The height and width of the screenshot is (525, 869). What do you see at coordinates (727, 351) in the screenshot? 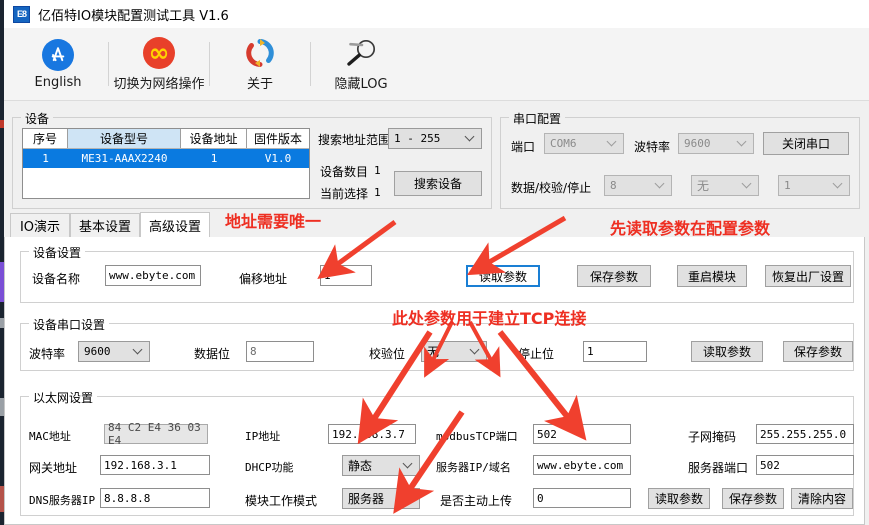
I see `dss-read-params-button: 读取参数` at bounding box center [727, 351].